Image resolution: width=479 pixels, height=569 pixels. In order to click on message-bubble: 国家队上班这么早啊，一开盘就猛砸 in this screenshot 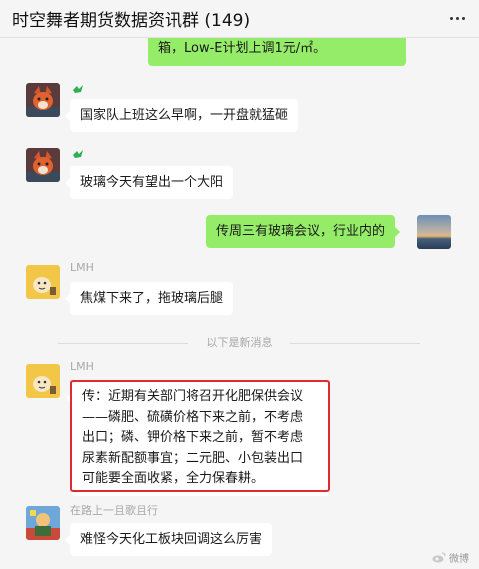, I will do `click(181, 115)`.